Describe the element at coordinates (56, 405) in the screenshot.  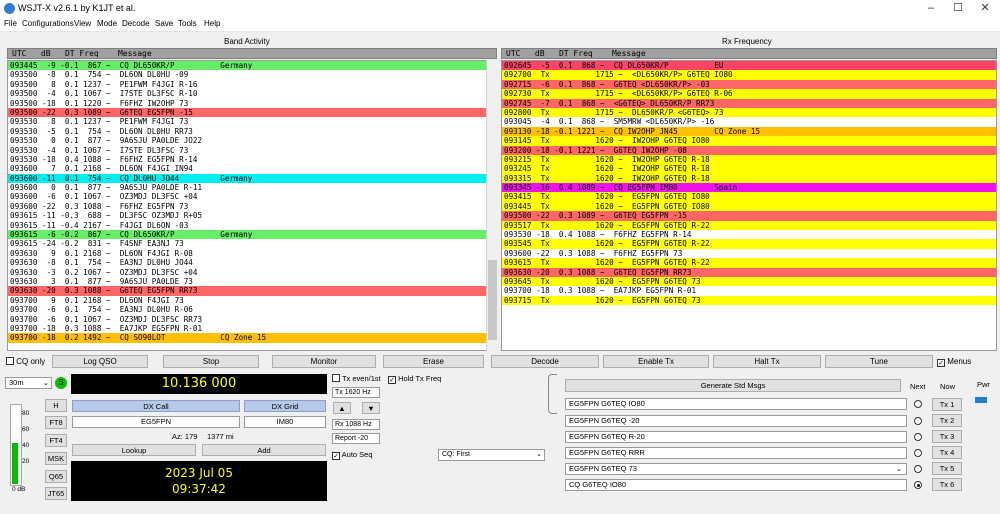
I see `mode-h-button: H` at that location.